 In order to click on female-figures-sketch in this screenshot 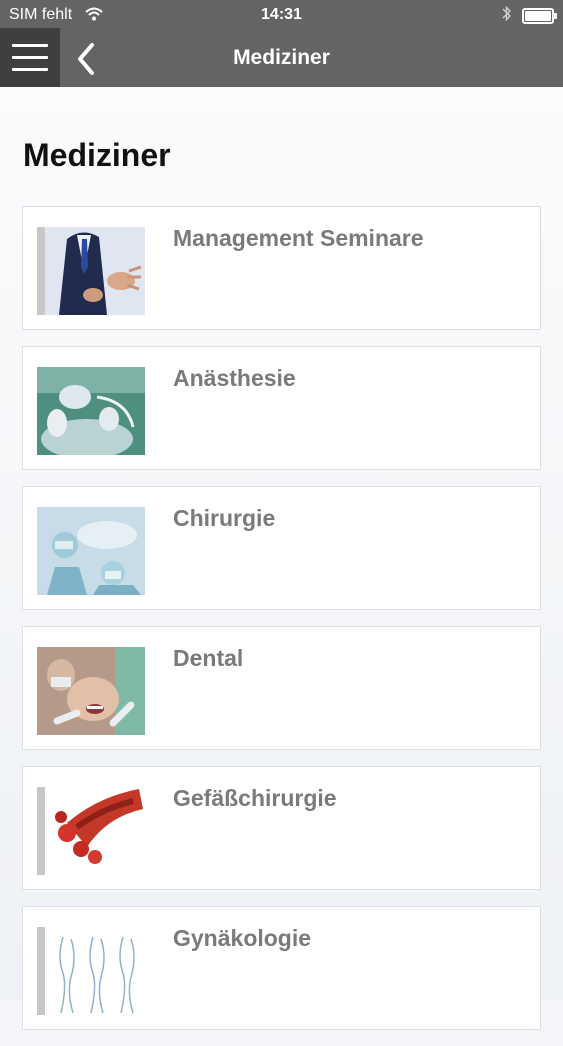, I will do `click(91, 971)`.